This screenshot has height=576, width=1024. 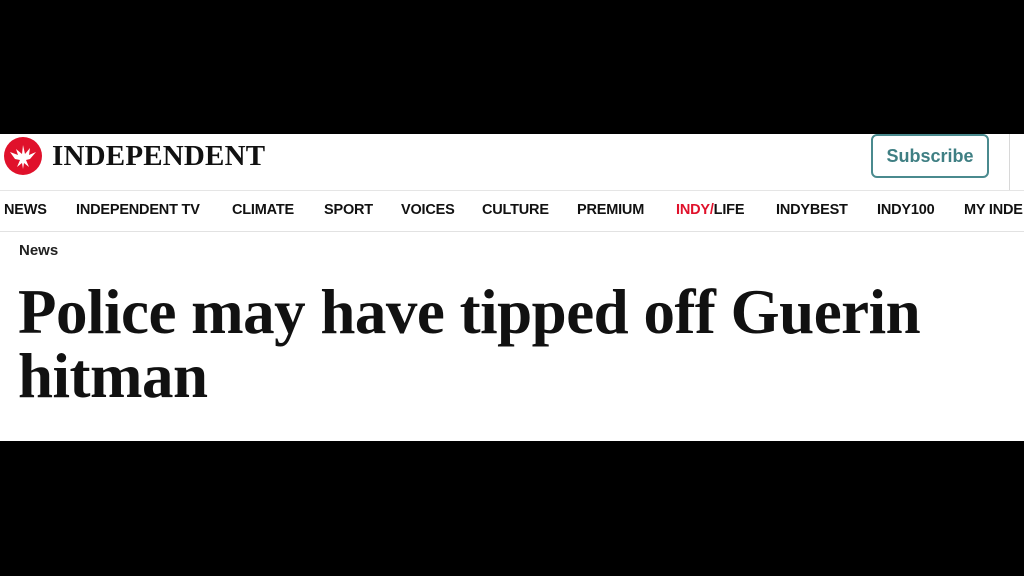 I want to click on nav-item-indybest: INDYBEST, so click(x=812, y=210).